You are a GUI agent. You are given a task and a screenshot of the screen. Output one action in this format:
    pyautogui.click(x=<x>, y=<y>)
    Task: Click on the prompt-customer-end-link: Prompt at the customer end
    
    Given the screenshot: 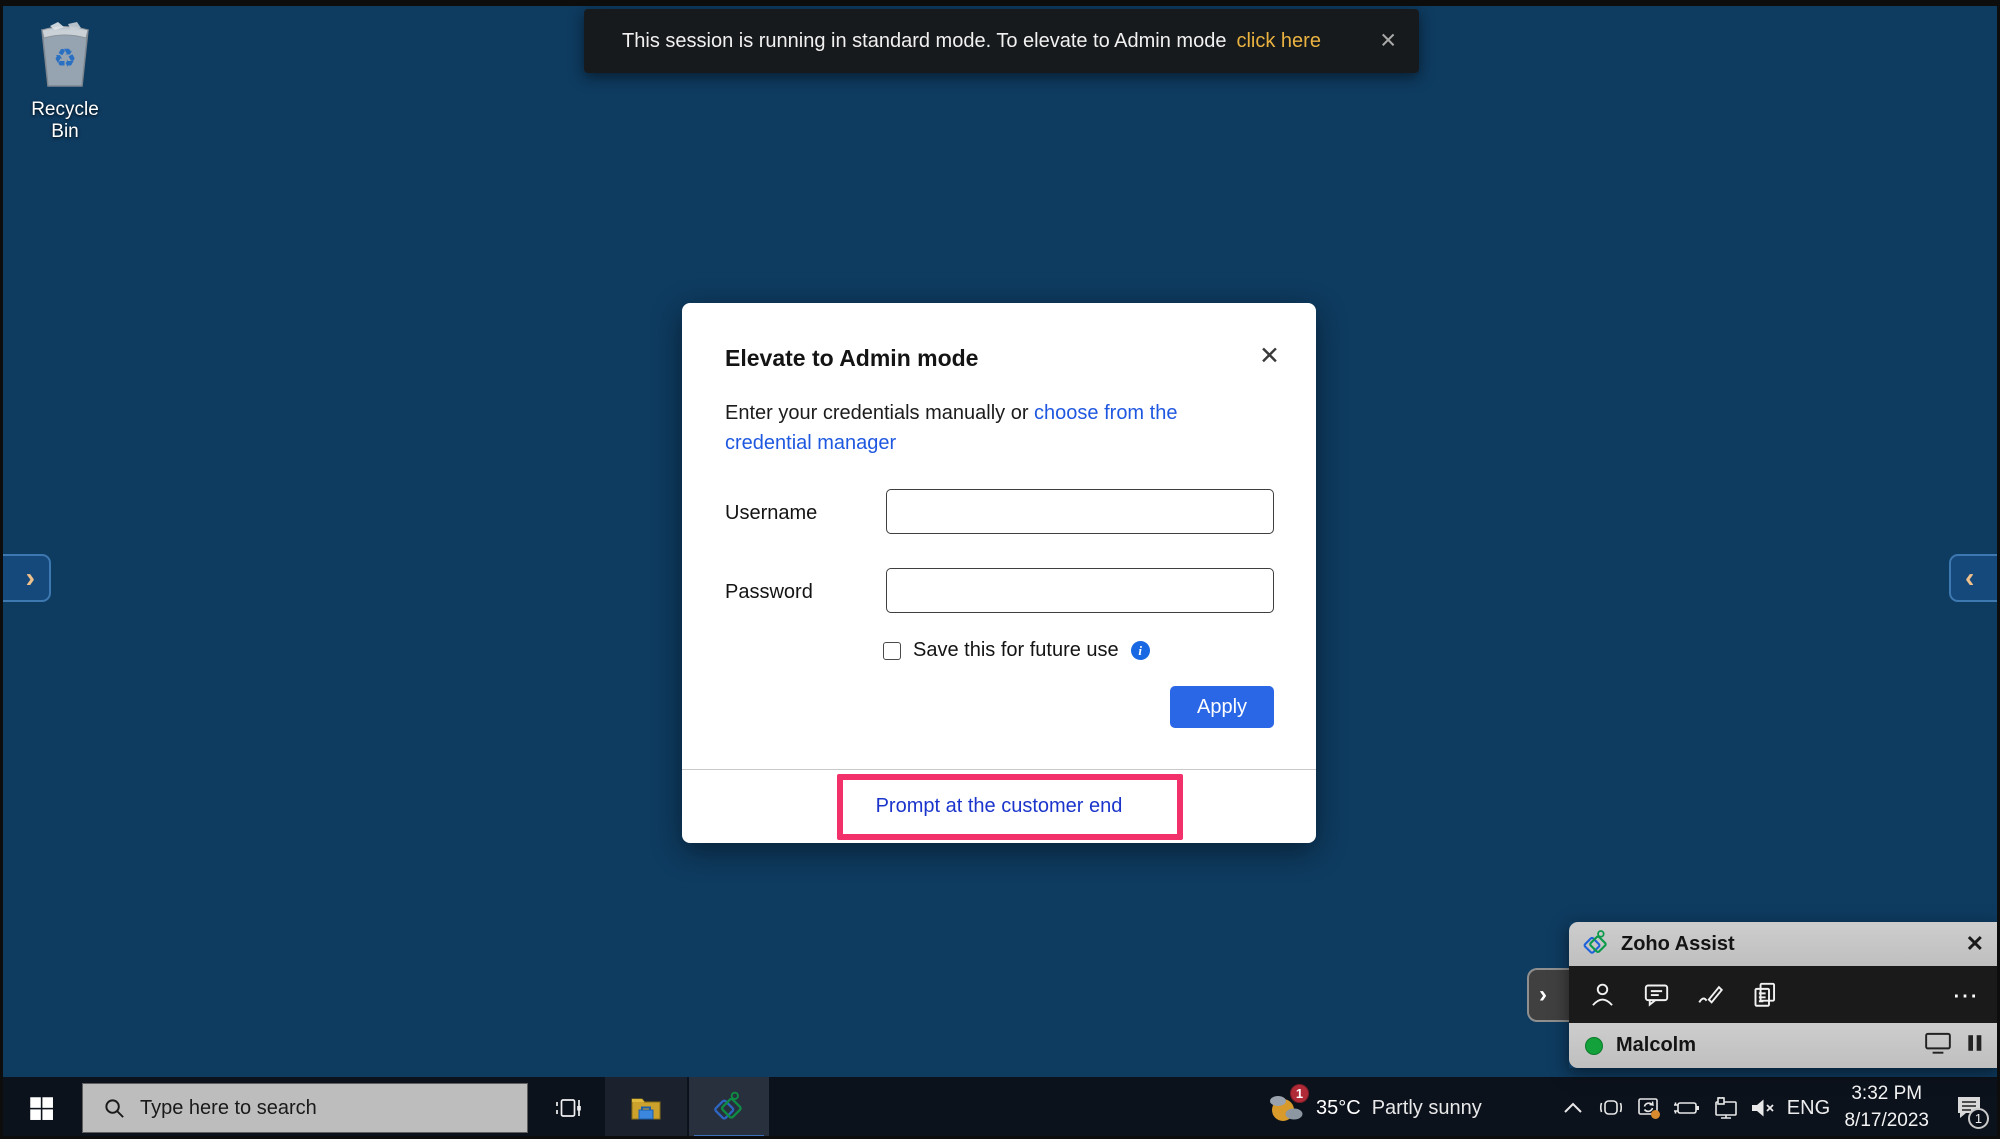 What is the action you would take?
    pyautogui.click(x=999, y=806)
    